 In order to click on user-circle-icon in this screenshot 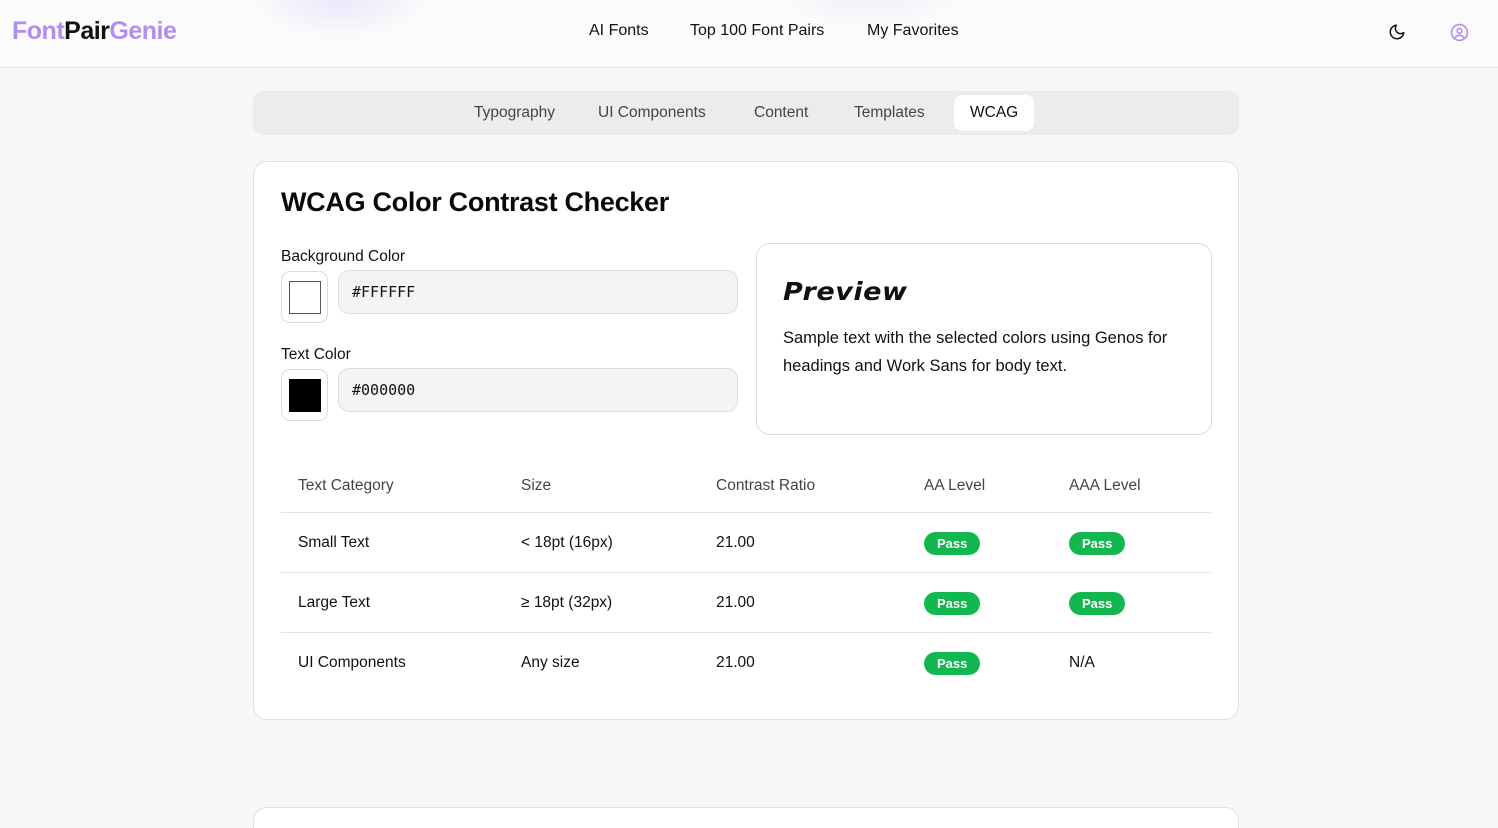, I will do `click(1459, 32)`.